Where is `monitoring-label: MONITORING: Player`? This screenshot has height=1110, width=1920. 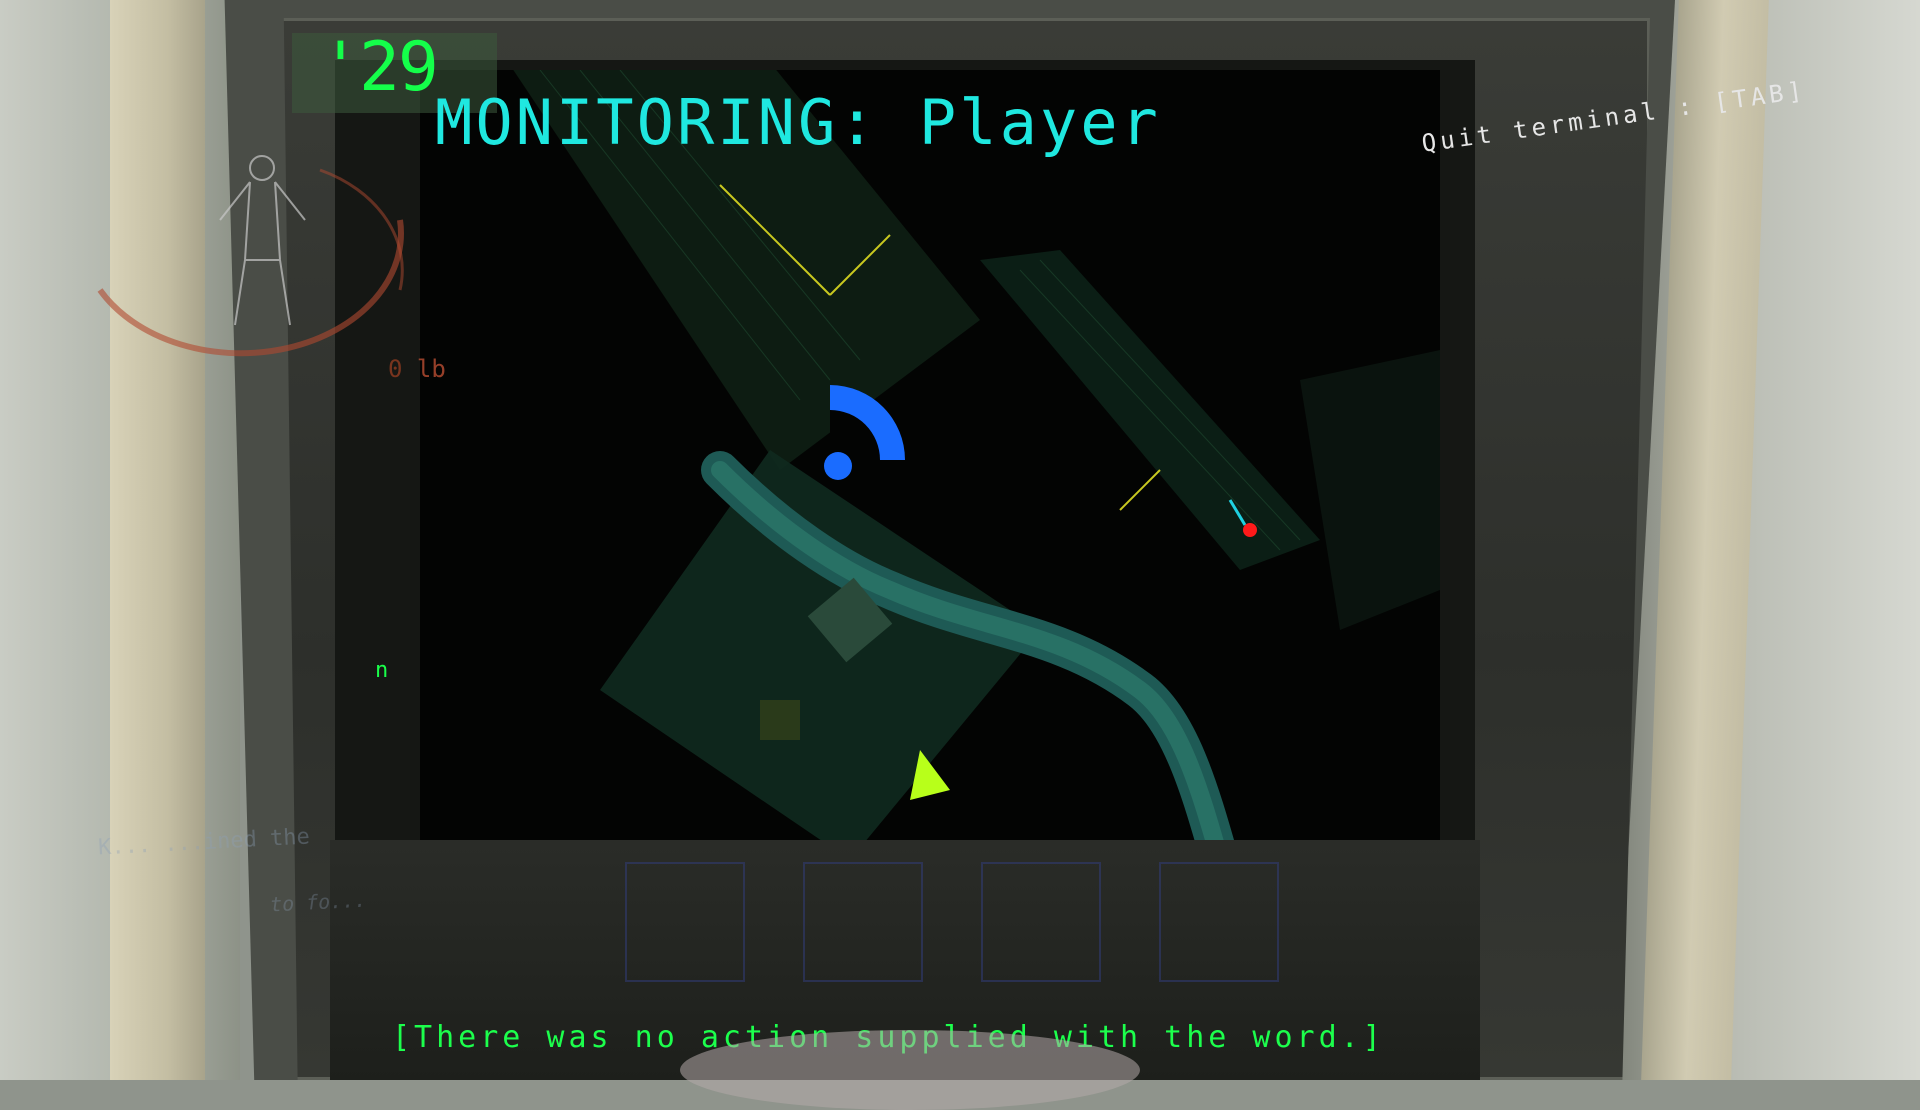
monitoring-label: MONITORING: Player is located at coordinates (798, 122).